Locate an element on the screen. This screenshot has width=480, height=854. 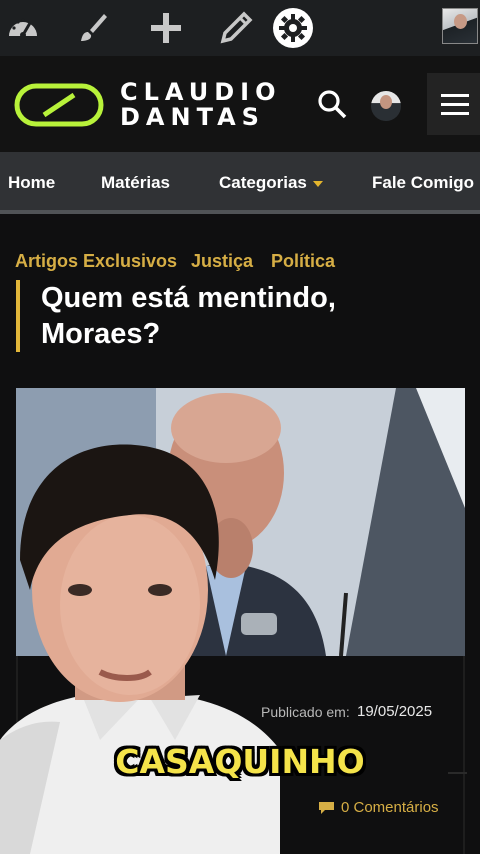
site-header: CLAUDIO DANTAS is located at coordinates (240, 104).